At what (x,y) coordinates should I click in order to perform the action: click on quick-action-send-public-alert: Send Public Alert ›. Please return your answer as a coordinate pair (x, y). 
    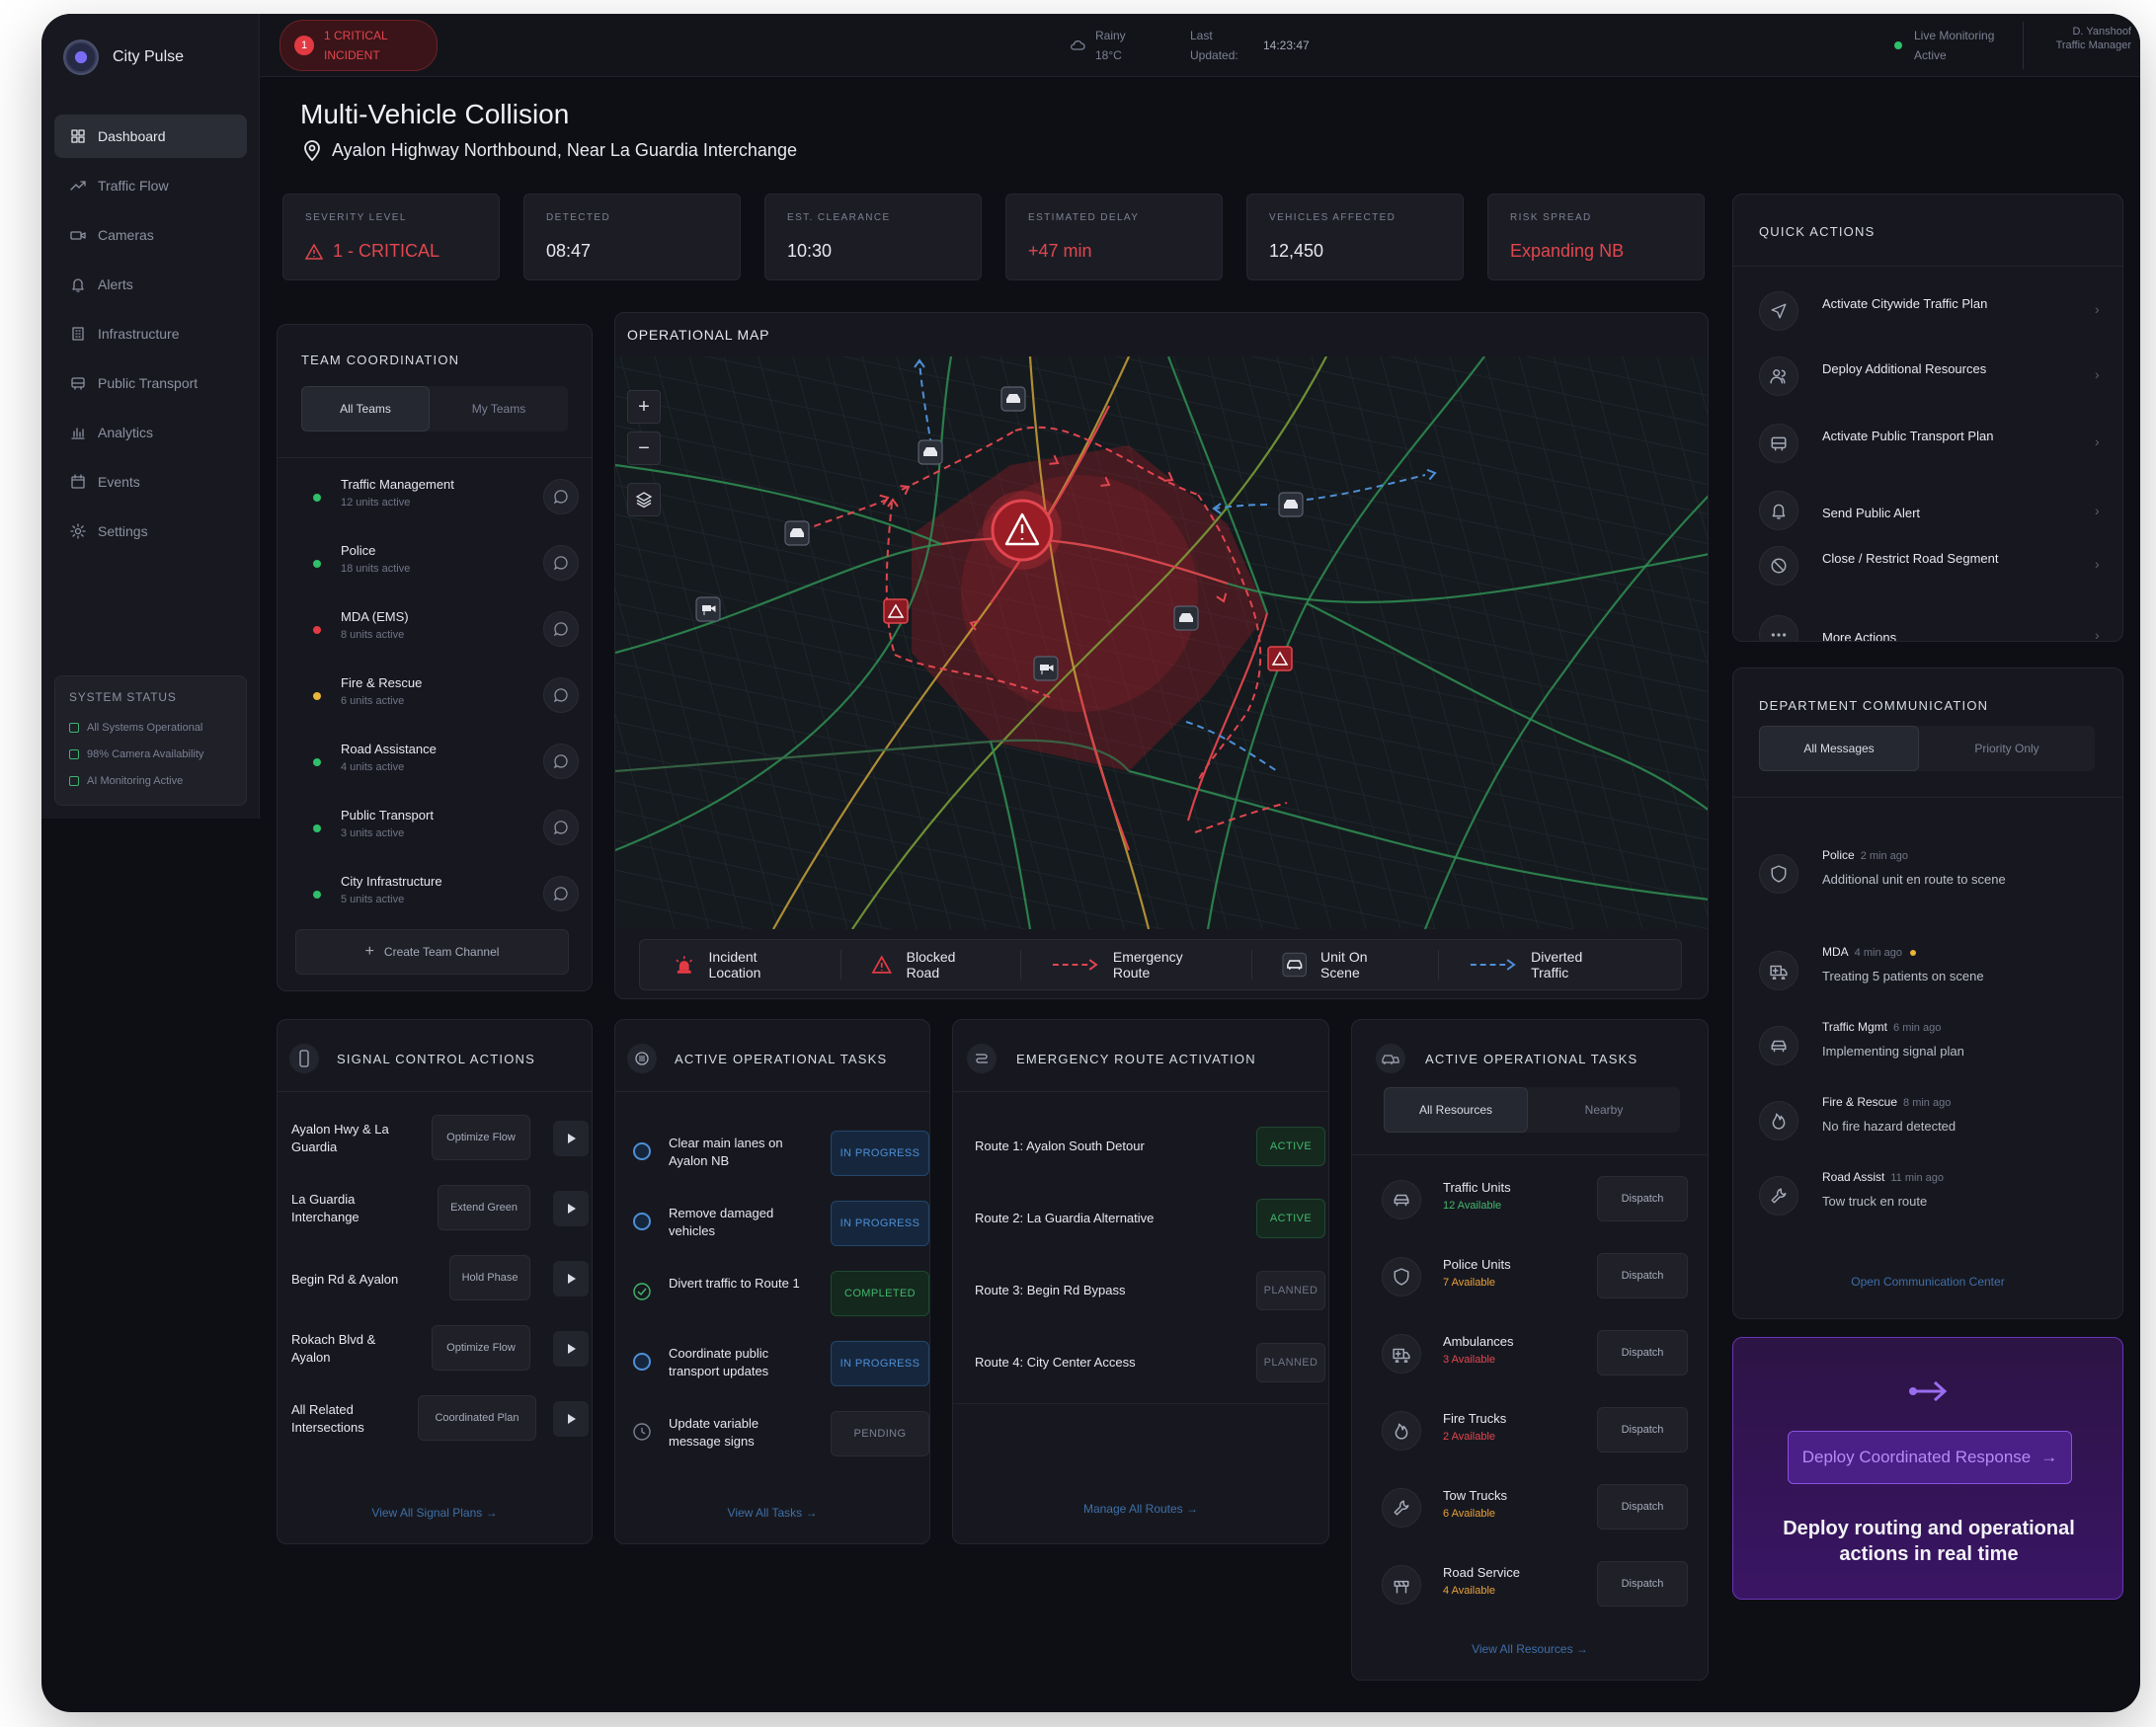
    Looking at the image, I should click on (1930, 508).